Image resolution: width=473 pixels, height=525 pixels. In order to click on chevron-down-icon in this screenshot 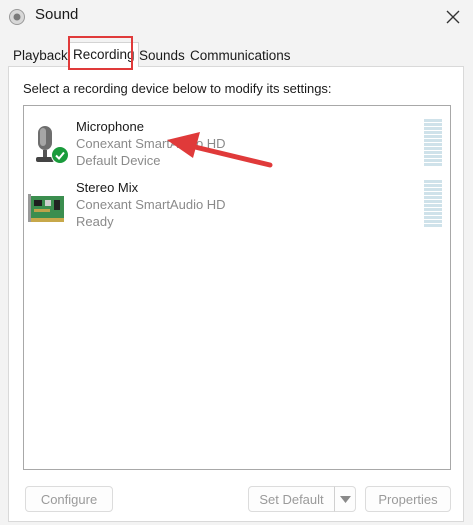, I will do `click(345, 499)`.